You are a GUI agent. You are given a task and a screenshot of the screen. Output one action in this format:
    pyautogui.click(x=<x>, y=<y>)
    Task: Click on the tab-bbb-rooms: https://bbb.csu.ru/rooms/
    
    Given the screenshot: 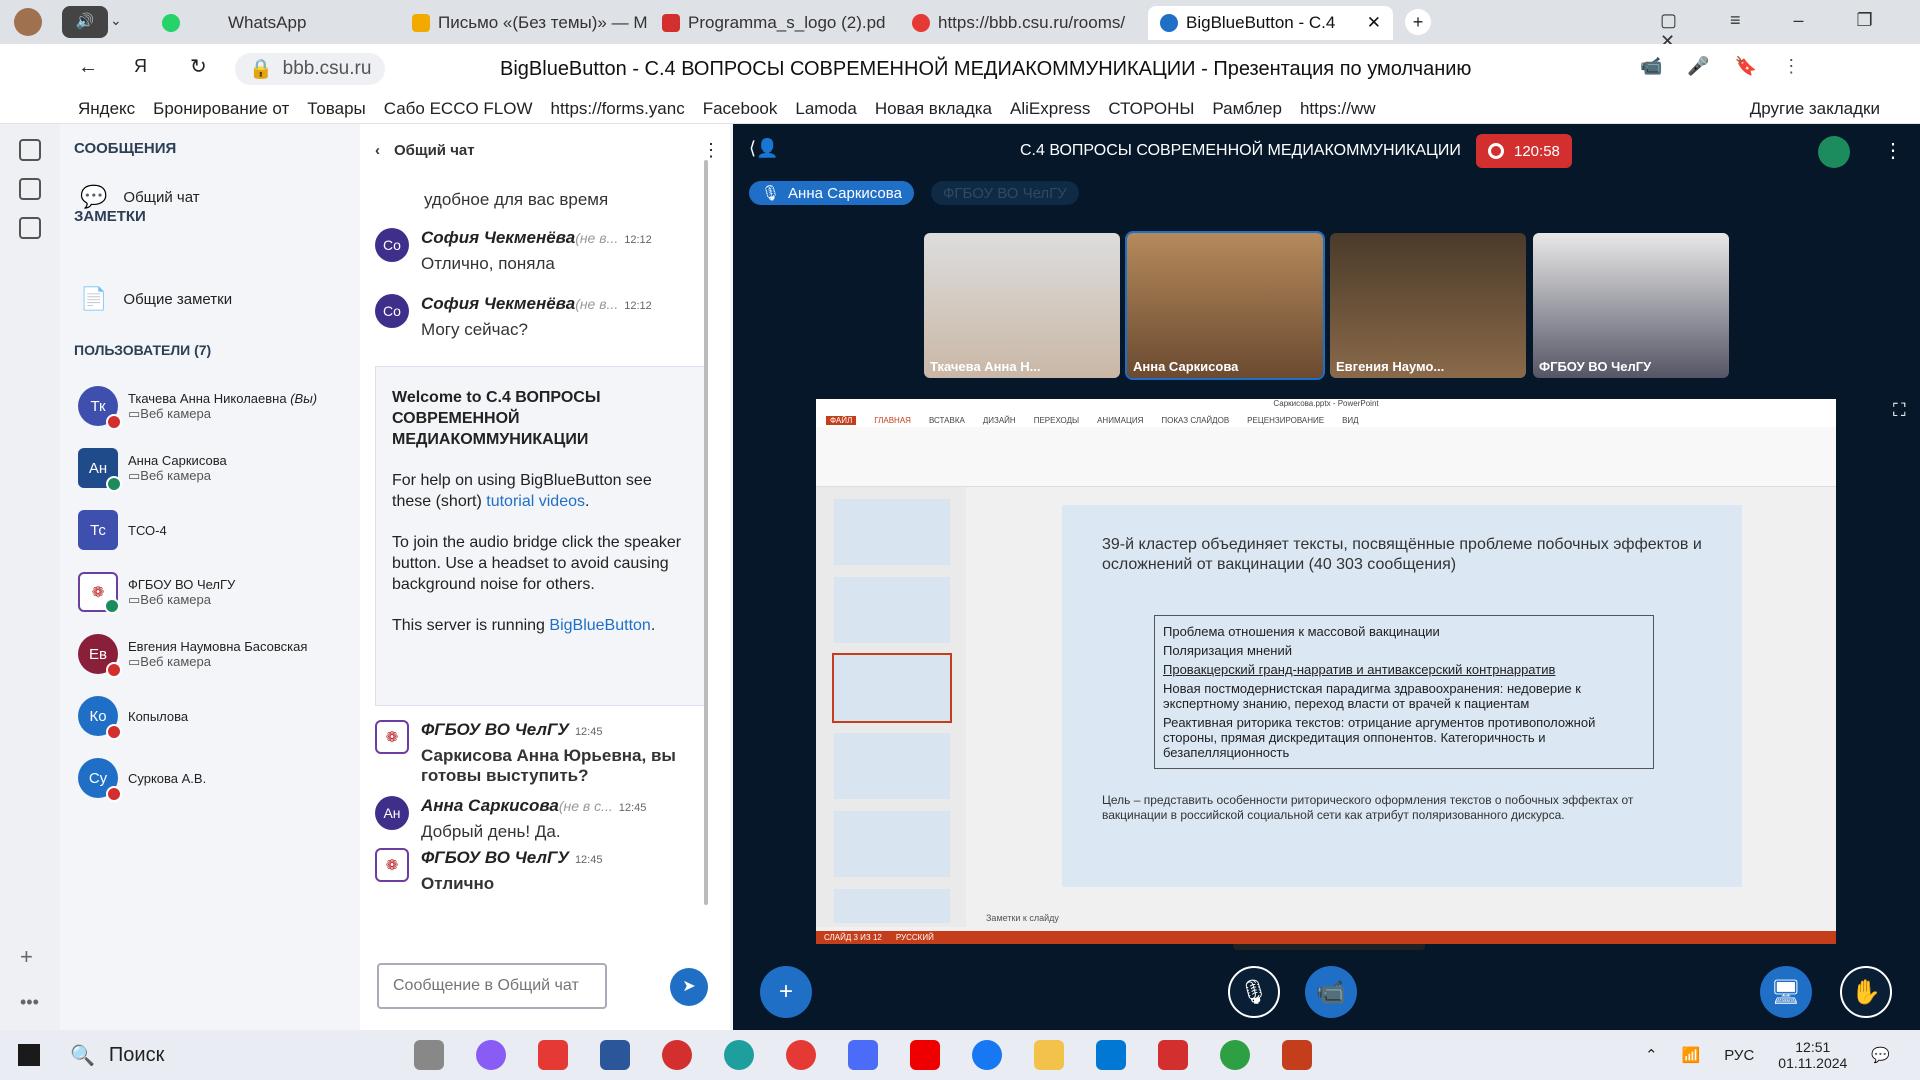 What is the action you would take?
    pyautogui.click(x=1022, y=23)
    